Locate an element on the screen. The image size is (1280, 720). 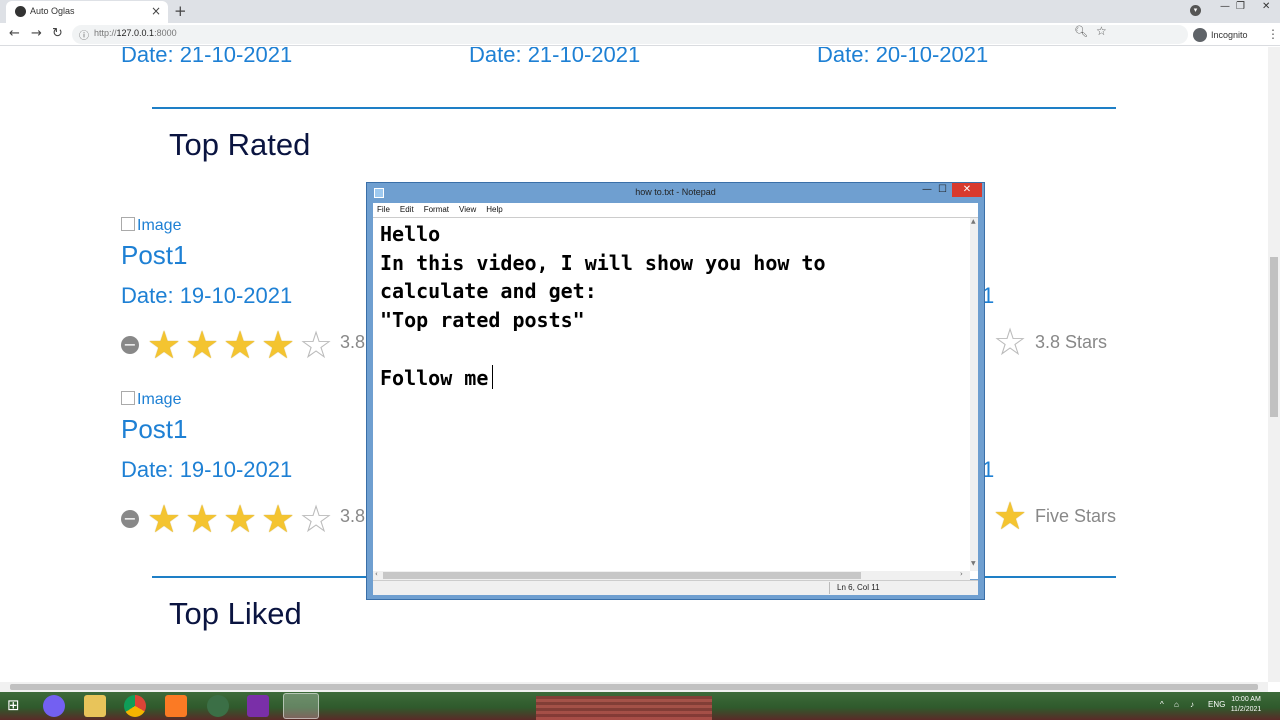
text-line: calculate and get: is located at coordinates (488, 291).